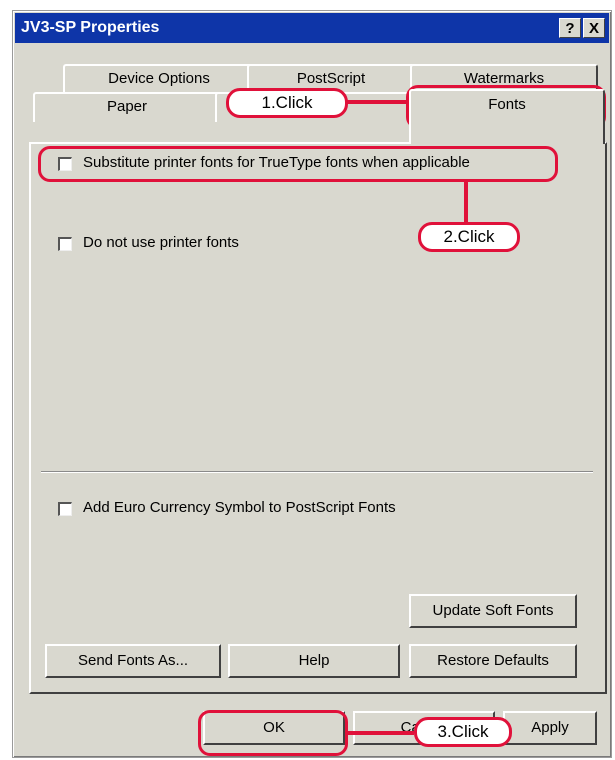 This screenshot has width=615, height=760. I want to click on separator, so click(317, 472).